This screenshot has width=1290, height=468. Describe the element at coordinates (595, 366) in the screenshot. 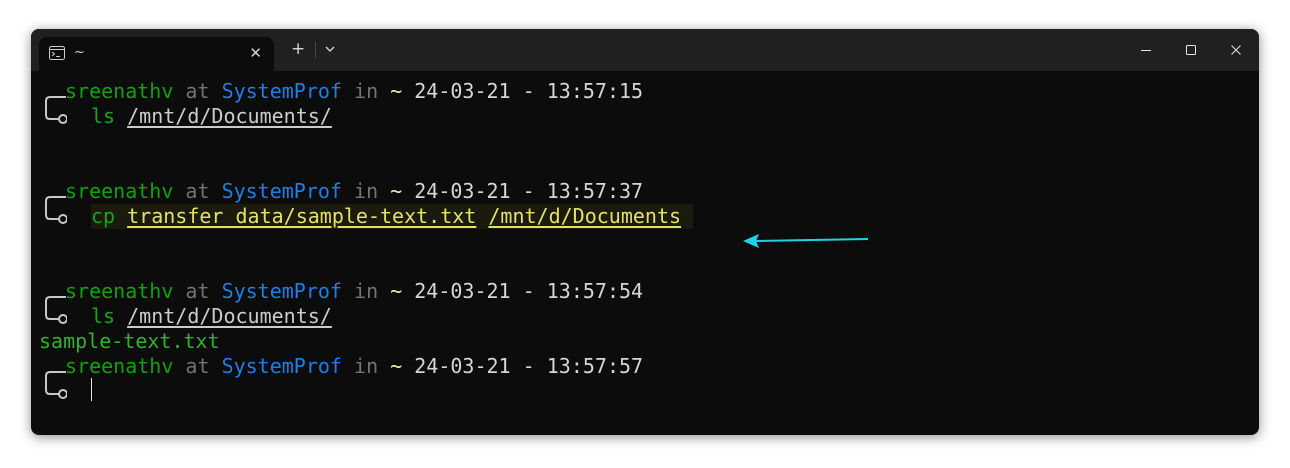

I see `prompt-time: 13:57:57` at that location.